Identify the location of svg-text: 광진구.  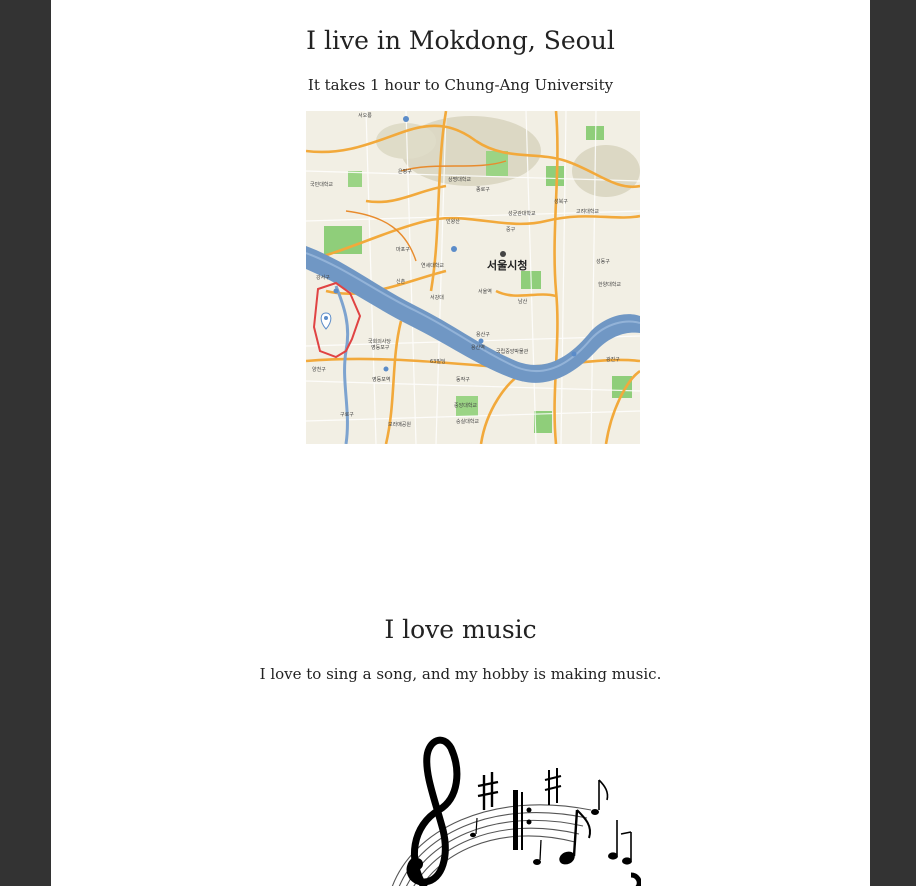
(613, 359).